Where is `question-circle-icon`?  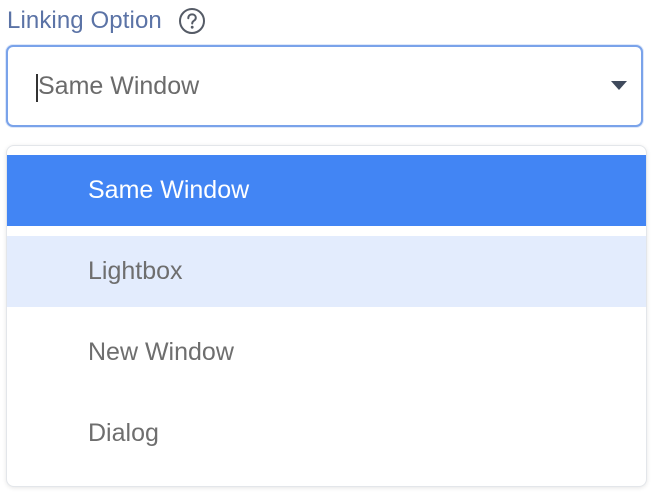 question-circle-icon is located at coordinates (192, 21).